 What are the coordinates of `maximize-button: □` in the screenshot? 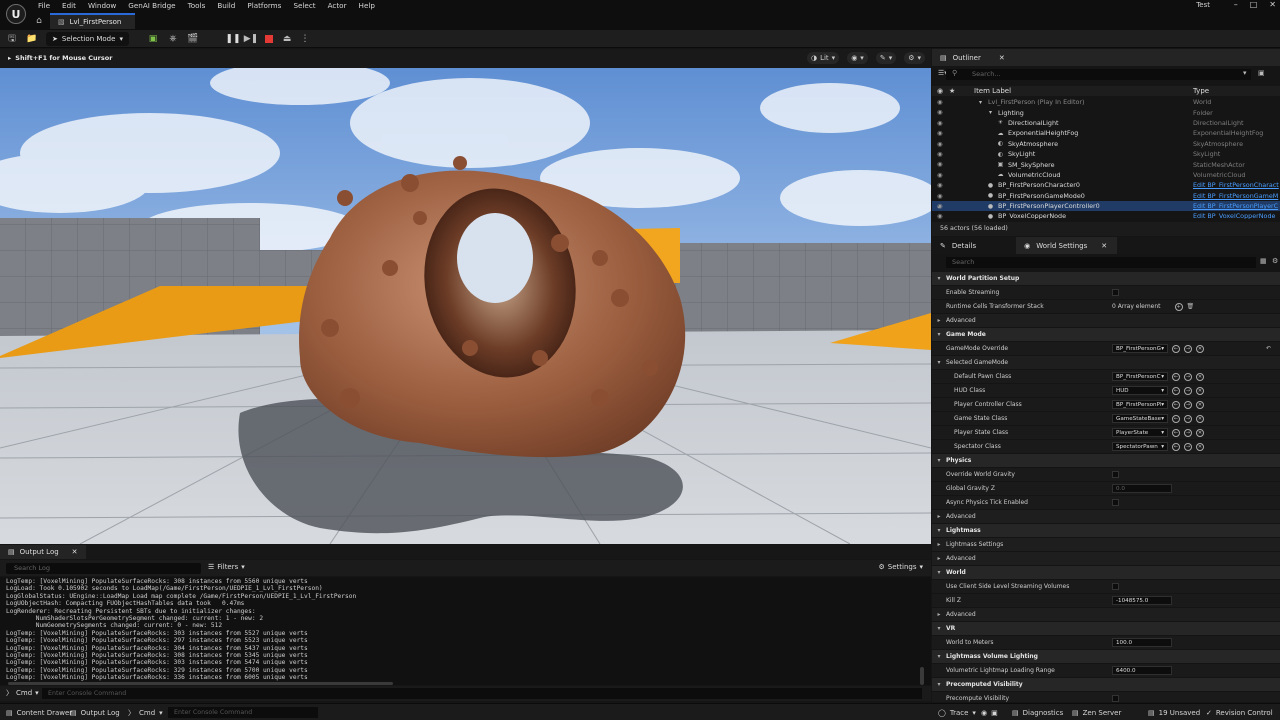 It's located at (1254, 4).